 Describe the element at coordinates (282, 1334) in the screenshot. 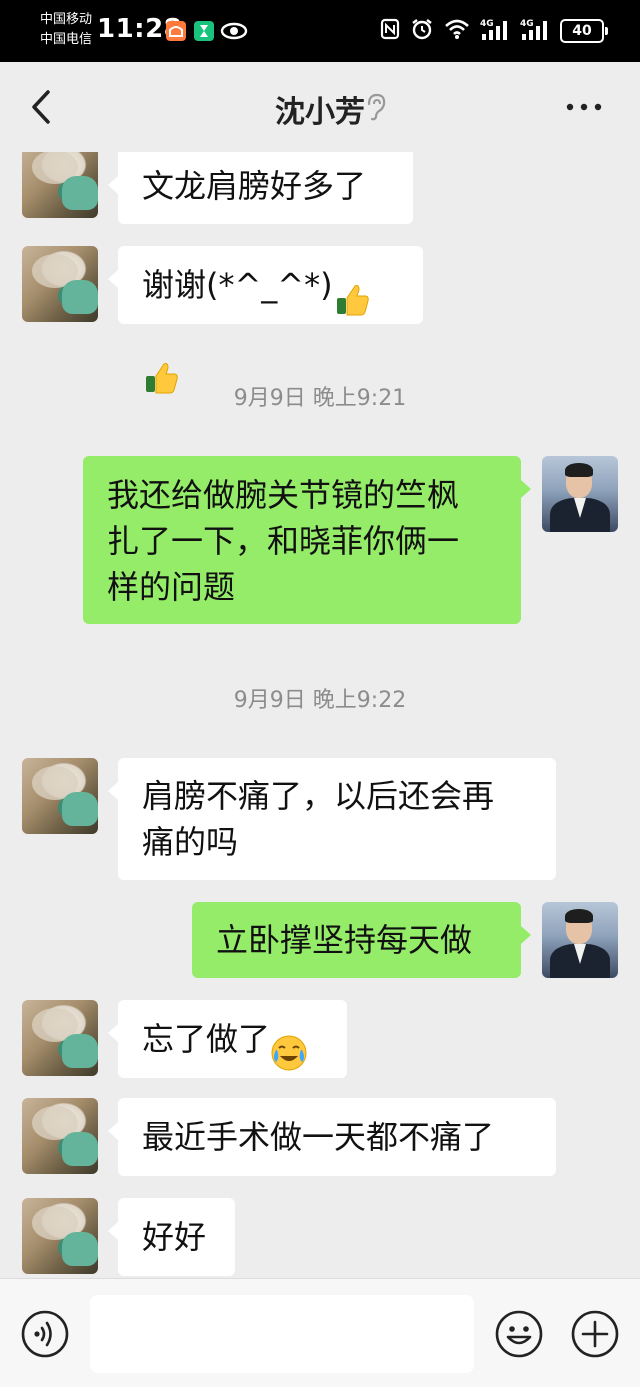

I see `message-input` at that location.